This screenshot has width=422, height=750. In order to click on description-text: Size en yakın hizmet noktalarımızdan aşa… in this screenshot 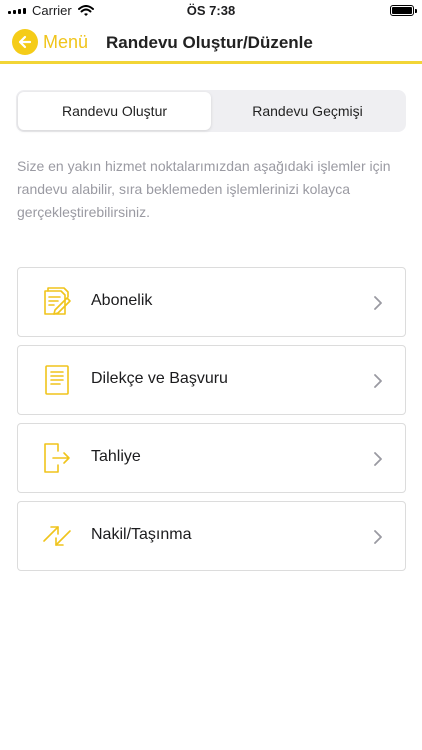, I will do `click(204, 189)`.